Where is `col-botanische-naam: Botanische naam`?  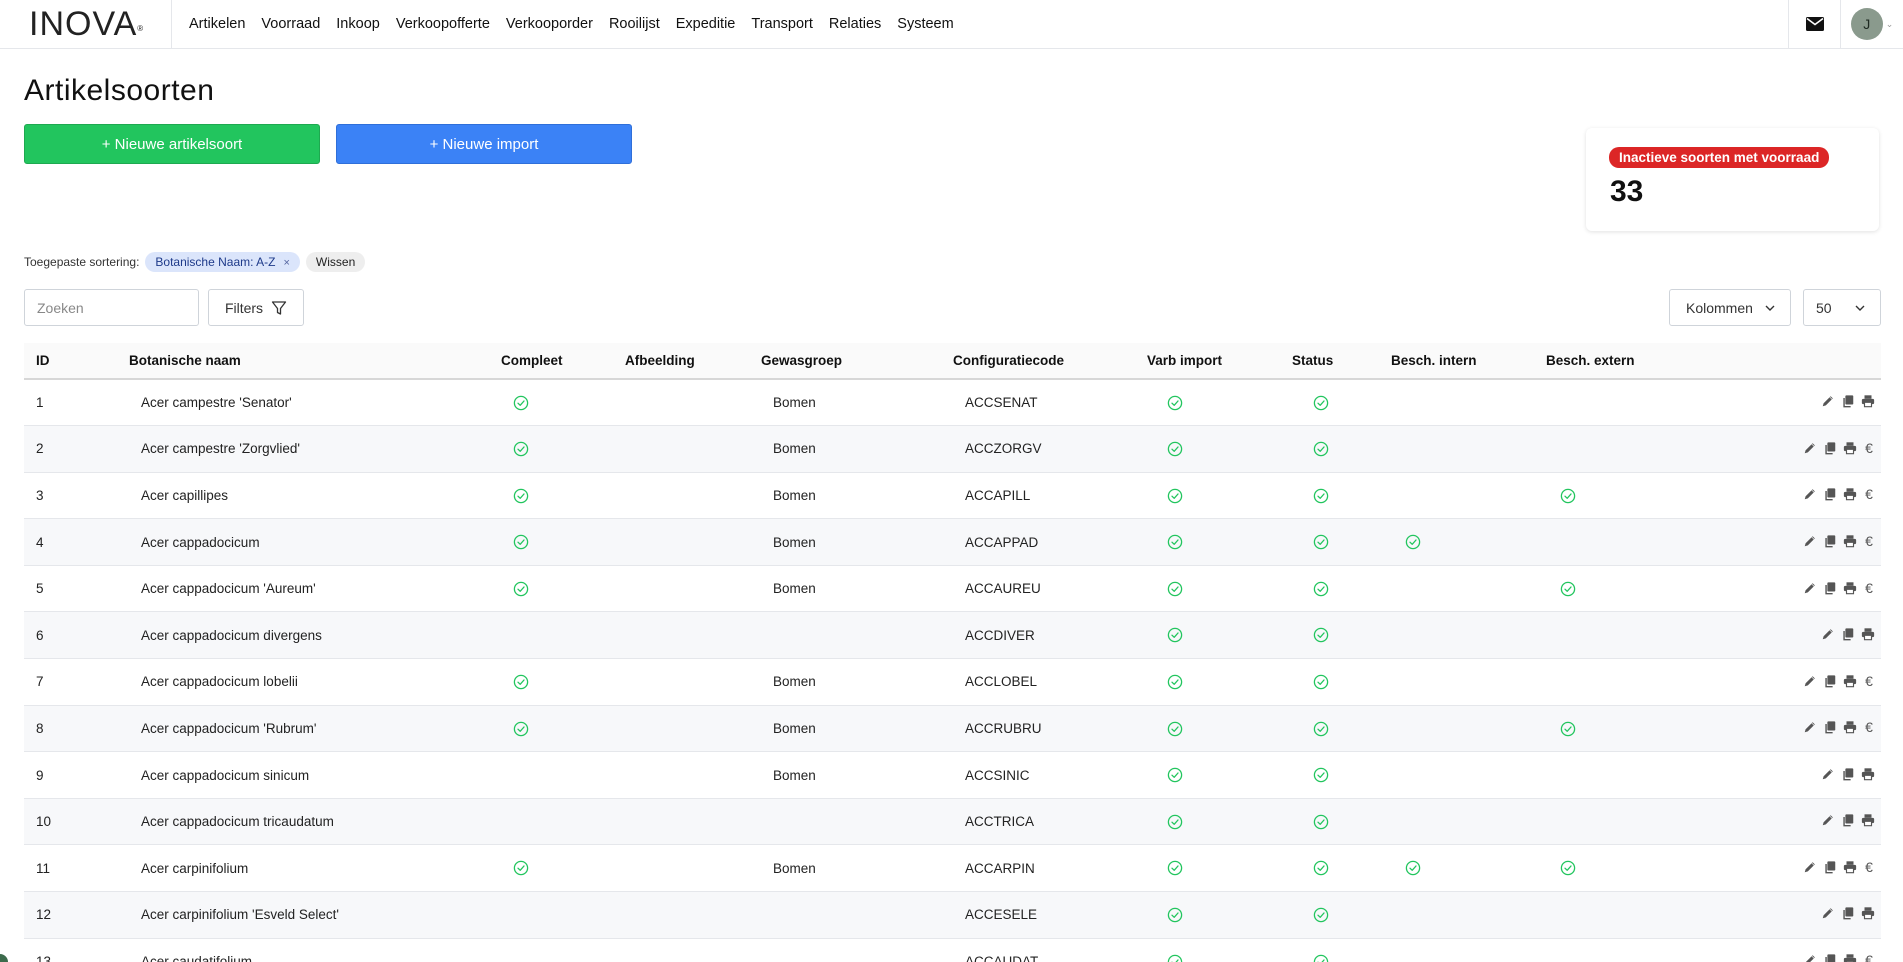 col-botanische-naam: Botanische naam is located at coordinates (315, 361).